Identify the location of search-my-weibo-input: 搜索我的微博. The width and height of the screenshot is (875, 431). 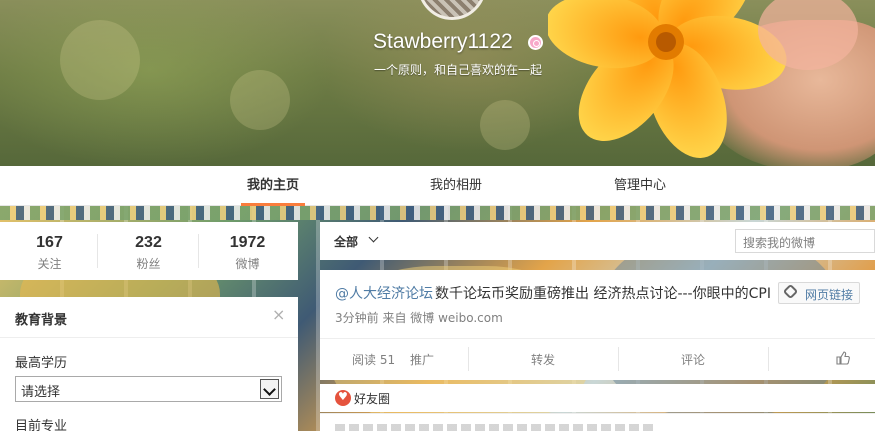
(805, 241).